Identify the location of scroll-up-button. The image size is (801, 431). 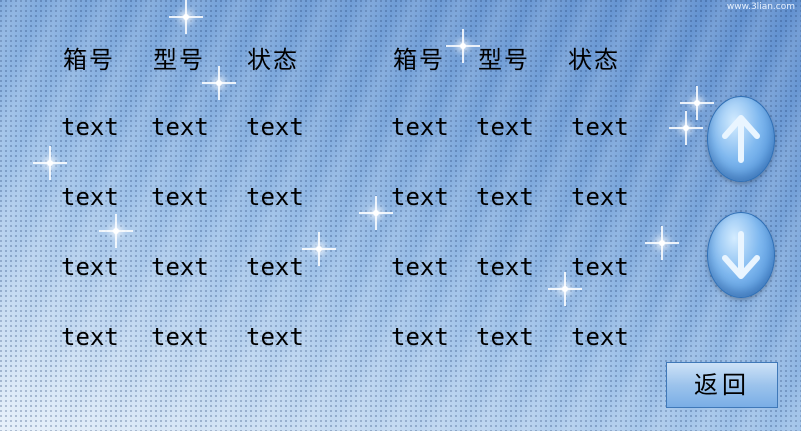
(741, 139).